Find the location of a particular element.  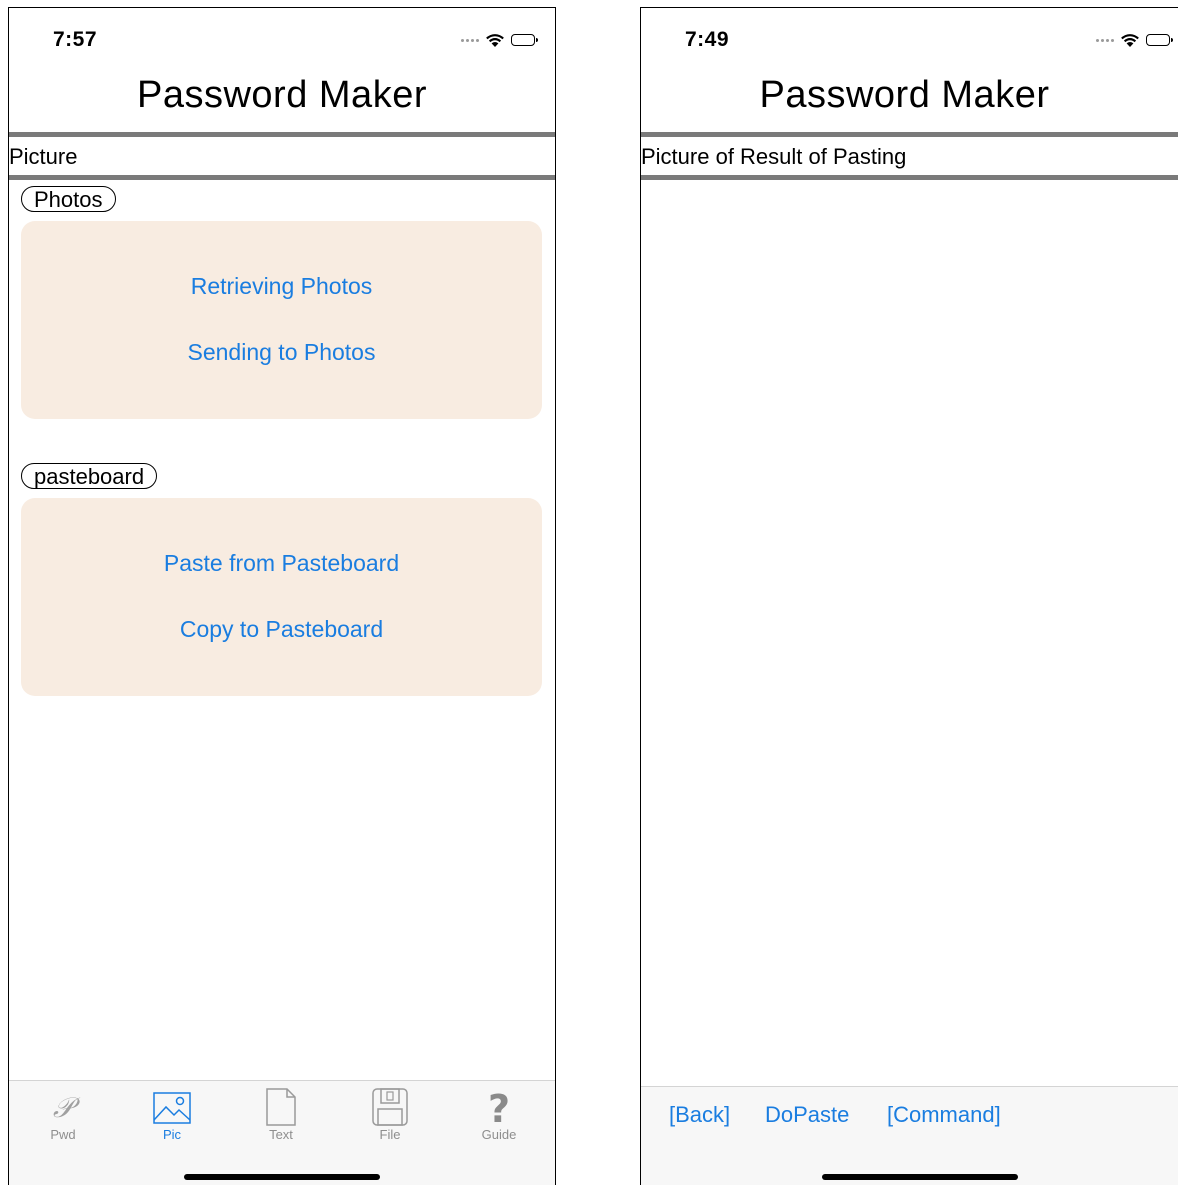

photos-card: Retrieving Photos Sending to Photos is located at coordinates (281, 320).